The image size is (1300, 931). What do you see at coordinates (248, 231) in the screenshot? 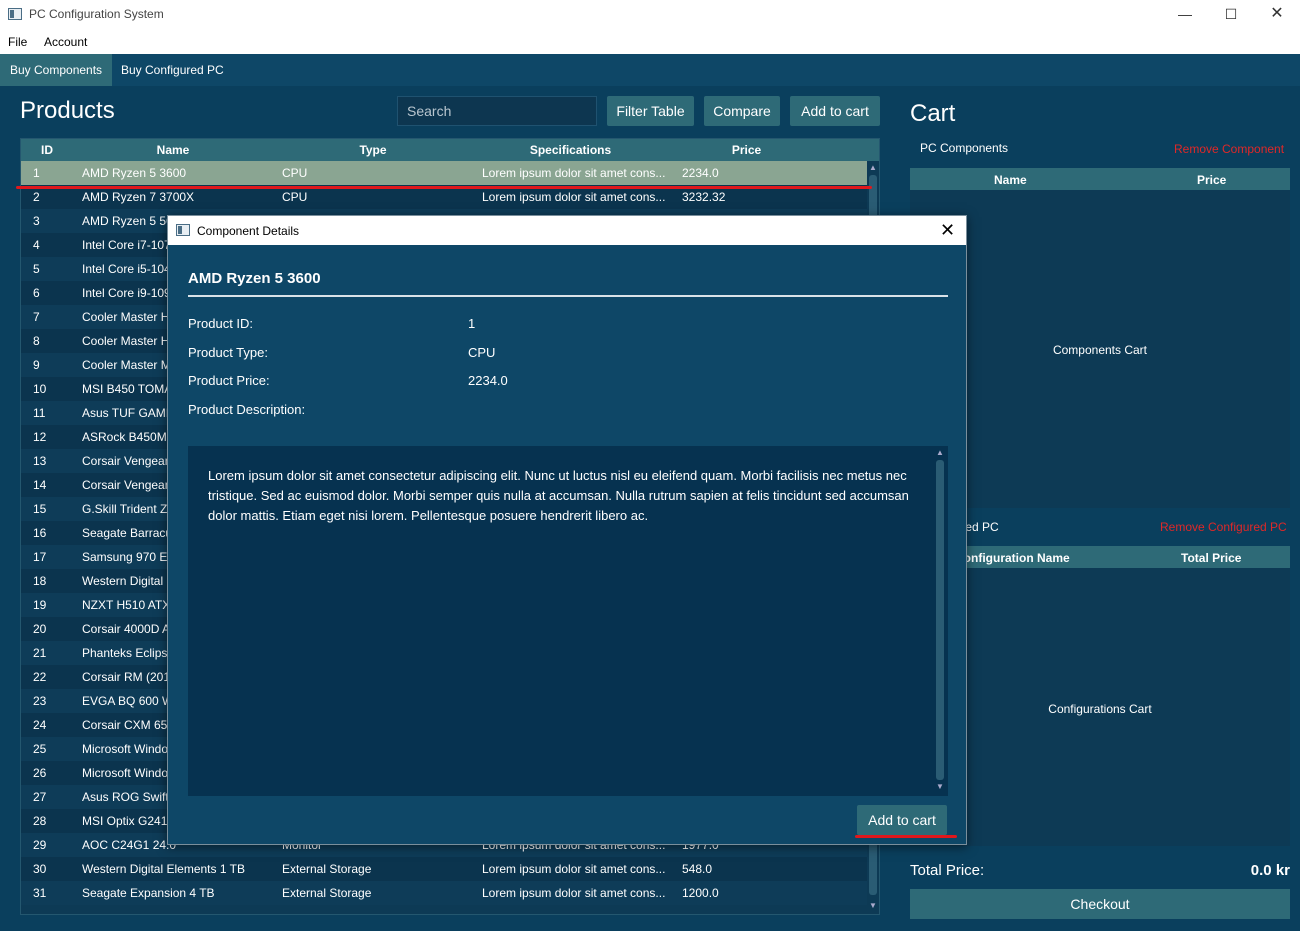
I see `dialog-title: Component Details` at bounding box center [248, 231].